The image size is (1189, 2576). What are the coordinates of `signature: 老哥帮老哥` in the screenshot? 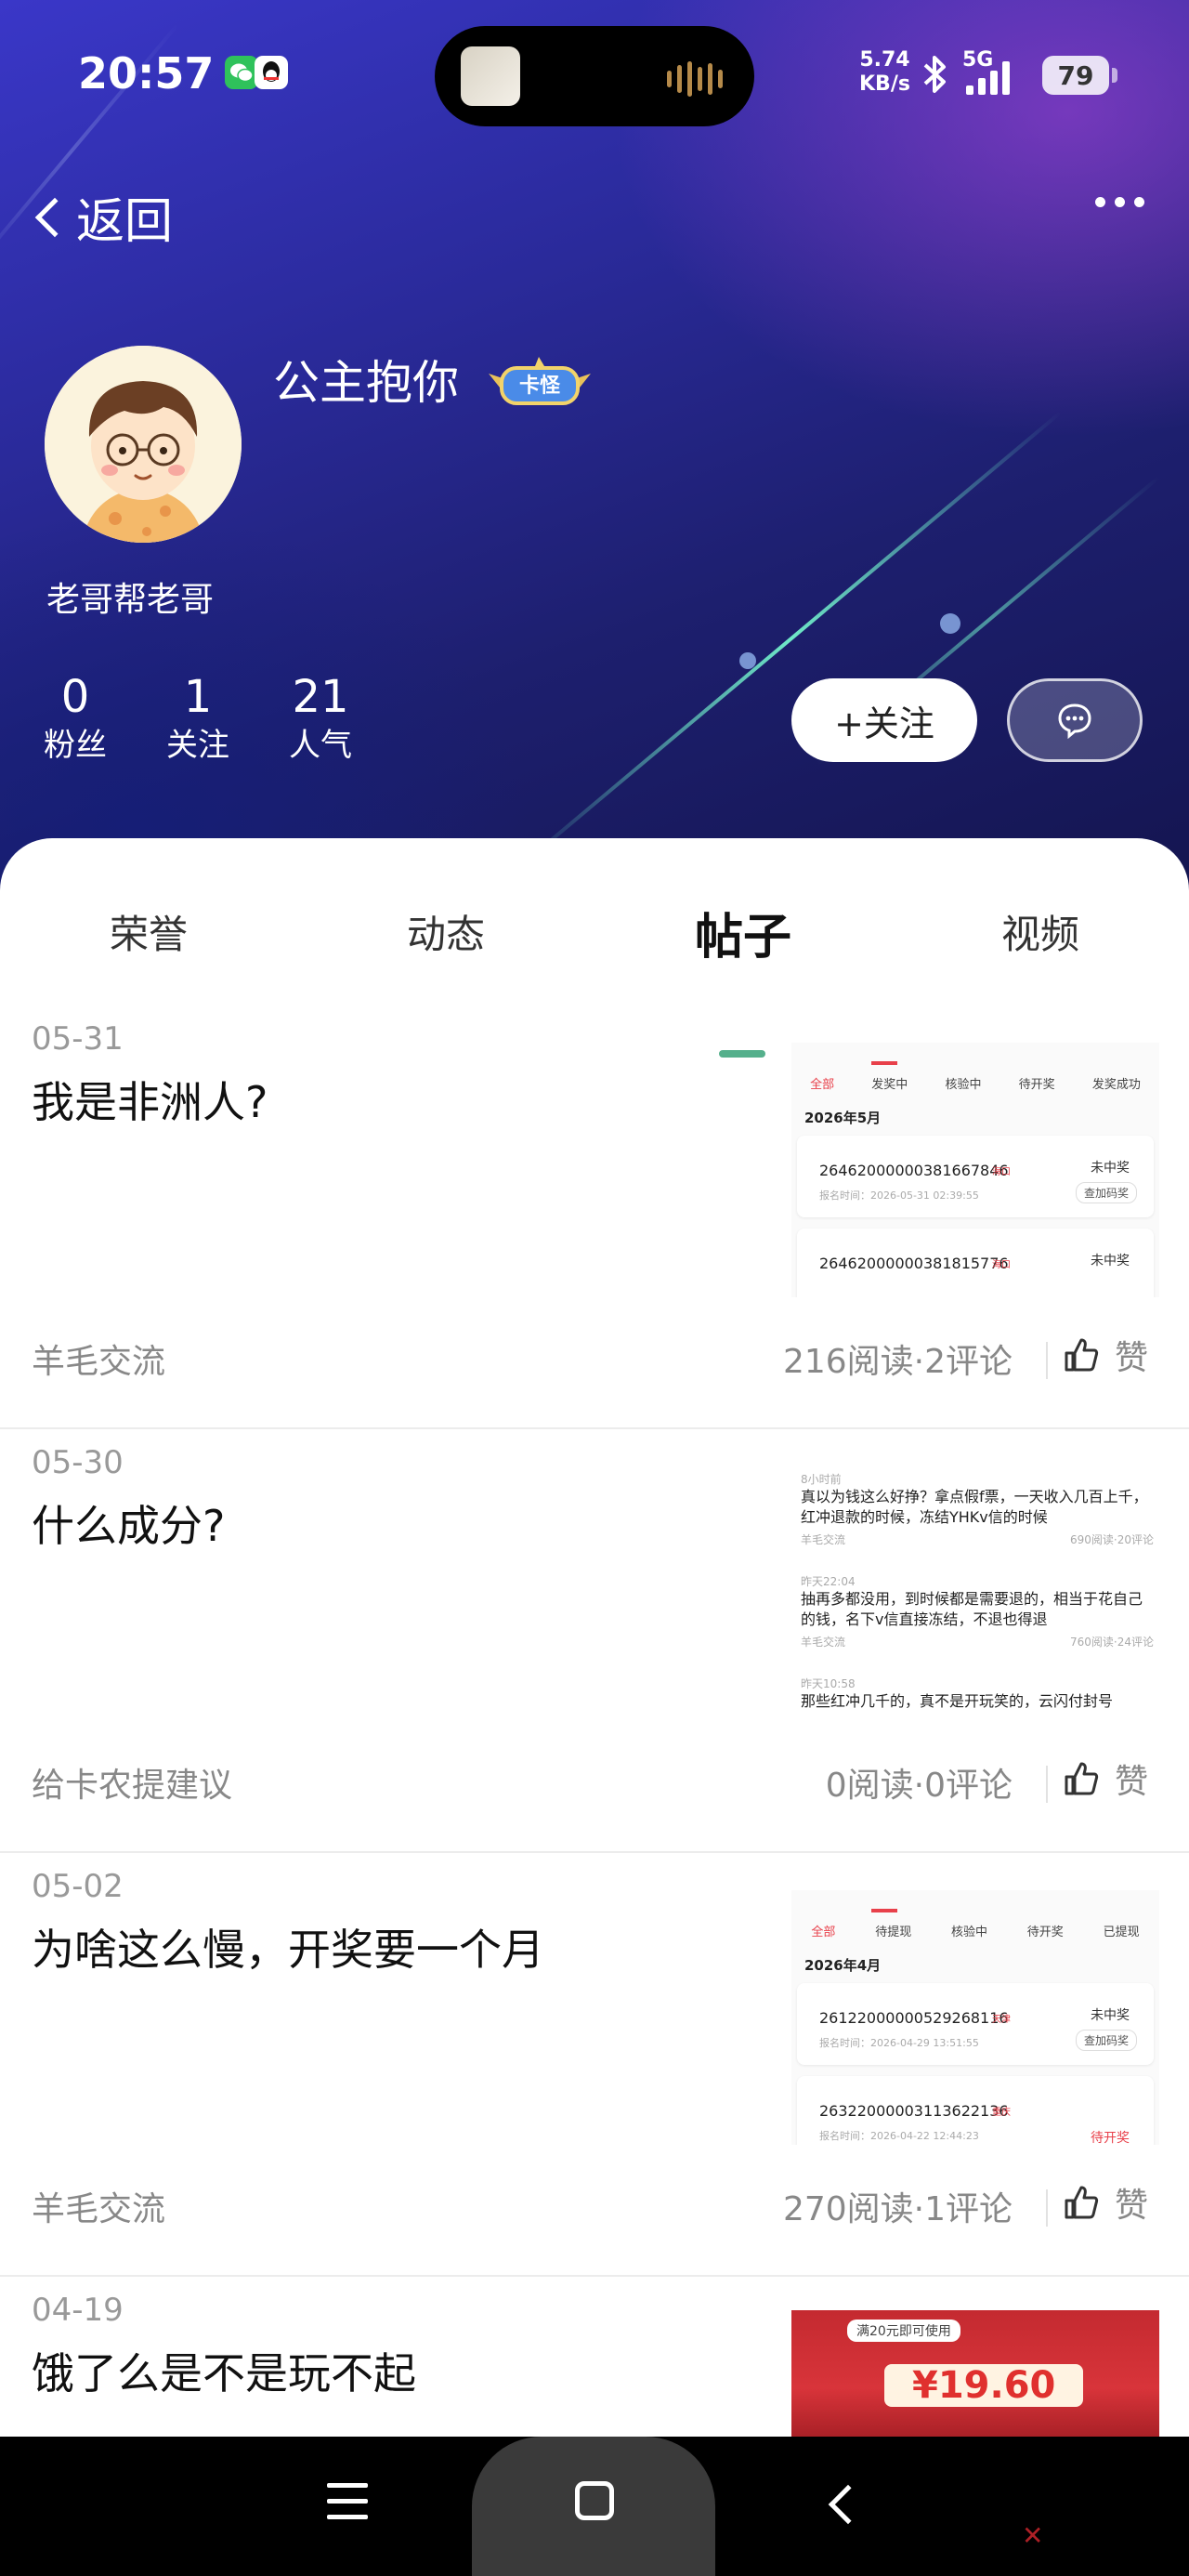 It's located at (131, 600).